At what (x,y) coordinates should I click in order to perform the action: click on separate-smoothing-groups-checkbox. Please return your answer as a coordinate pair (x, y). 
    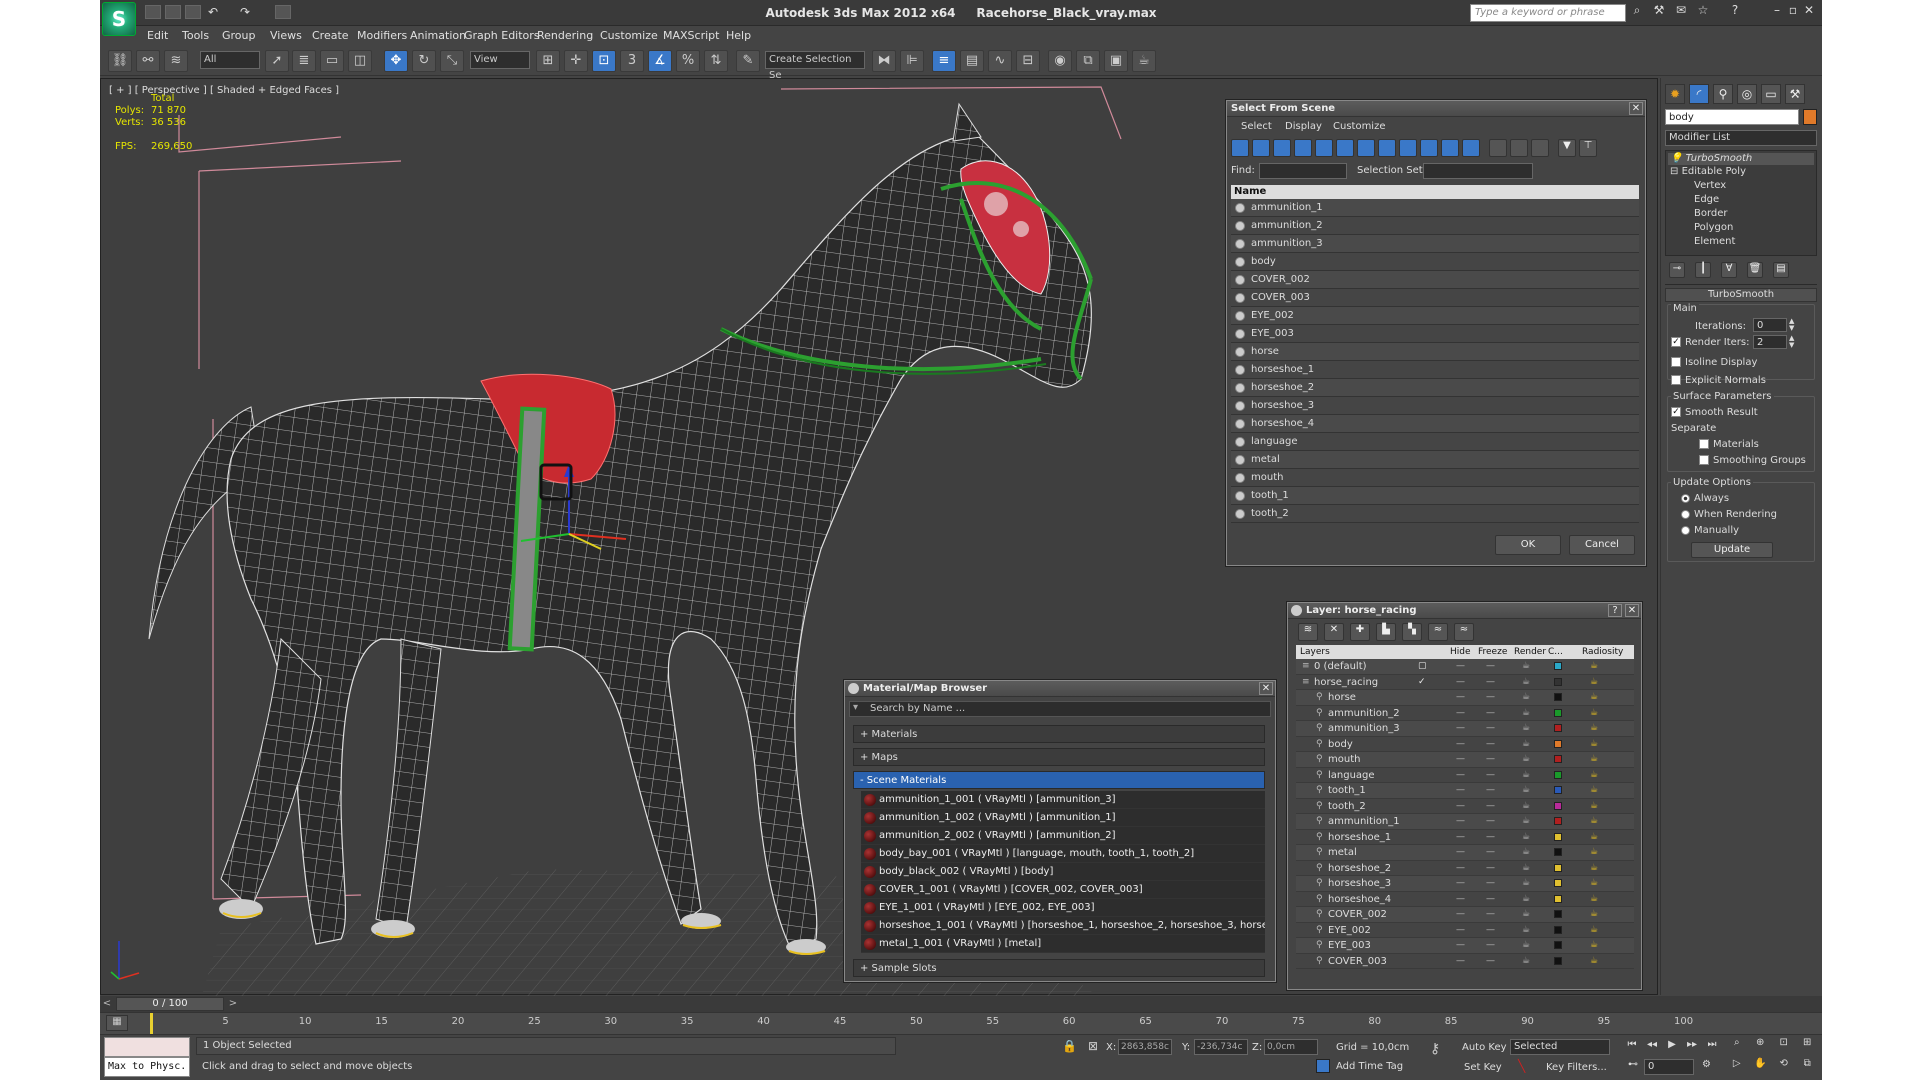
    Looking at the image, I should click on (1704, 460).